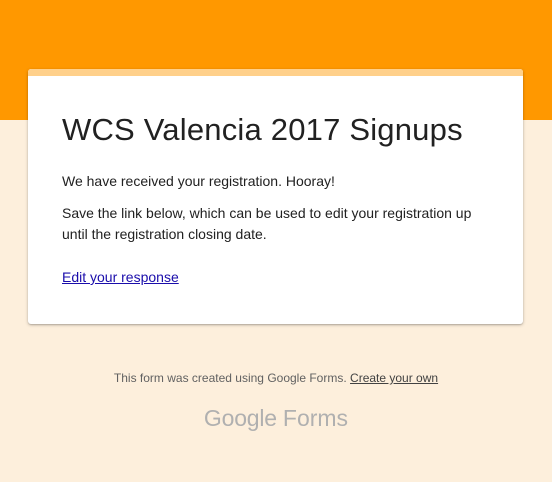  What do you see at coordinates (394, 378) in the screenshot?
I see `create-your-own-link: Create your own` at bounding box center [394, 378].